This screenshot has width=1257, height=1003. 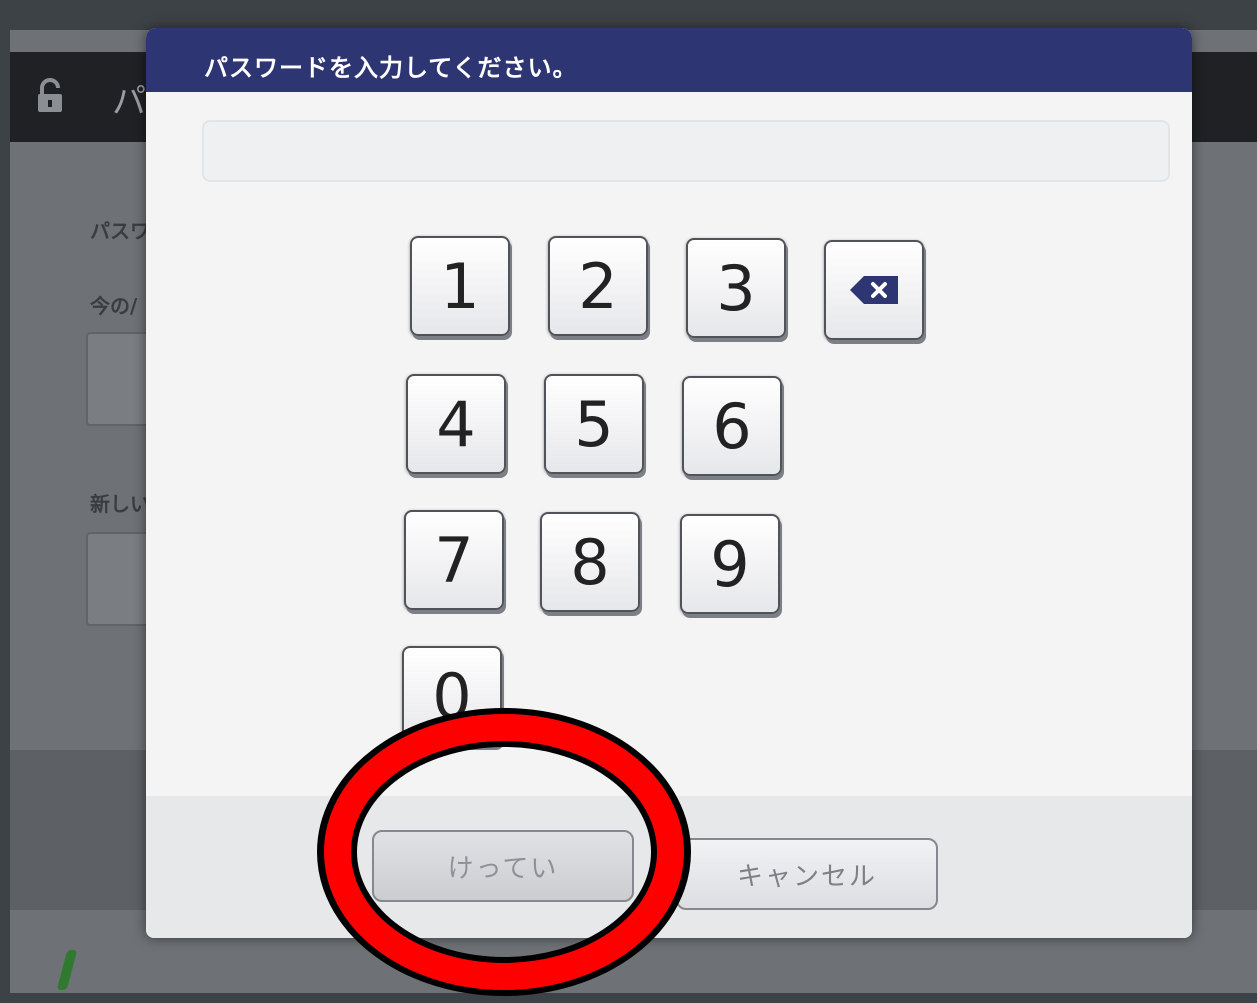 I want to click on key-1: 1, so click(x=460, y=286).